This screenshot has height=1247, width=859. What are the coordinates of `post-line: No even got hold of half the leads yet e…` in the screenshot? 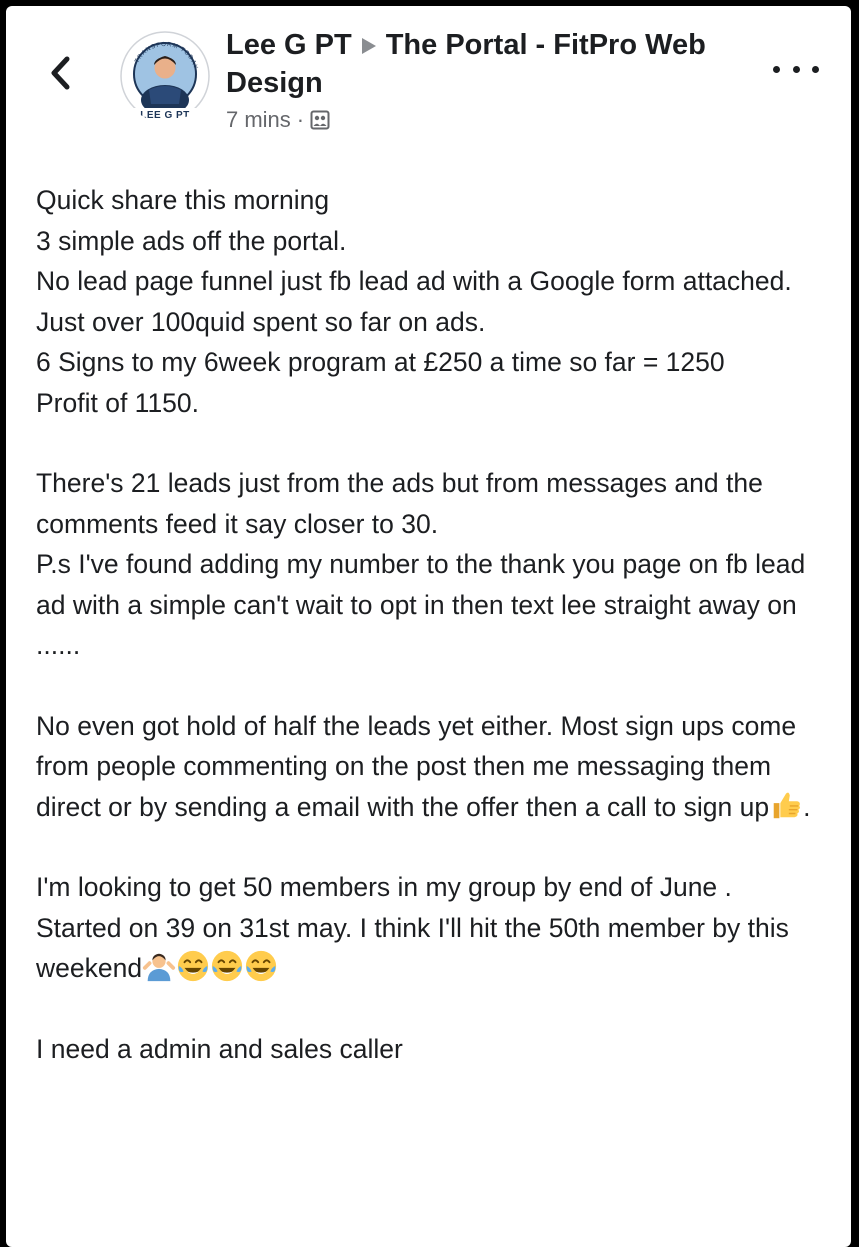 It's located at (436, 767).